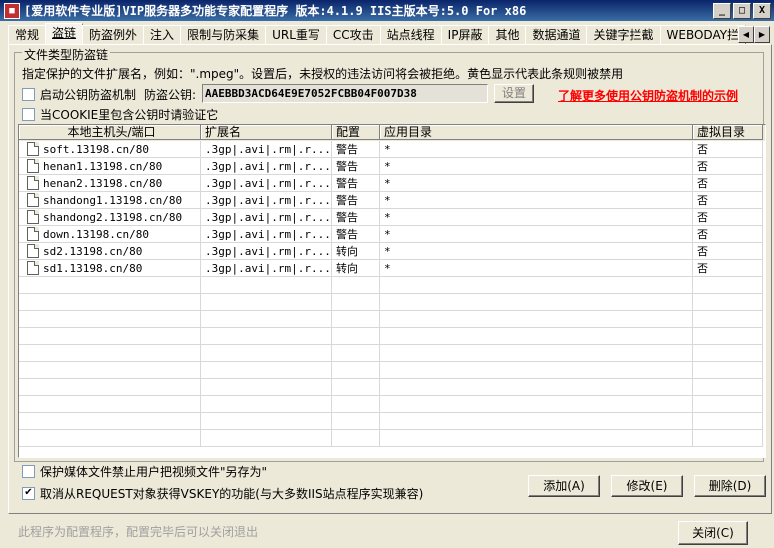 The height and width of the screenshot is (548, 774). What do you see at coordinates (556, 35) in the screenshot?
I see `tab-data-channel: 数据通道` at bounding box center [556, 35].